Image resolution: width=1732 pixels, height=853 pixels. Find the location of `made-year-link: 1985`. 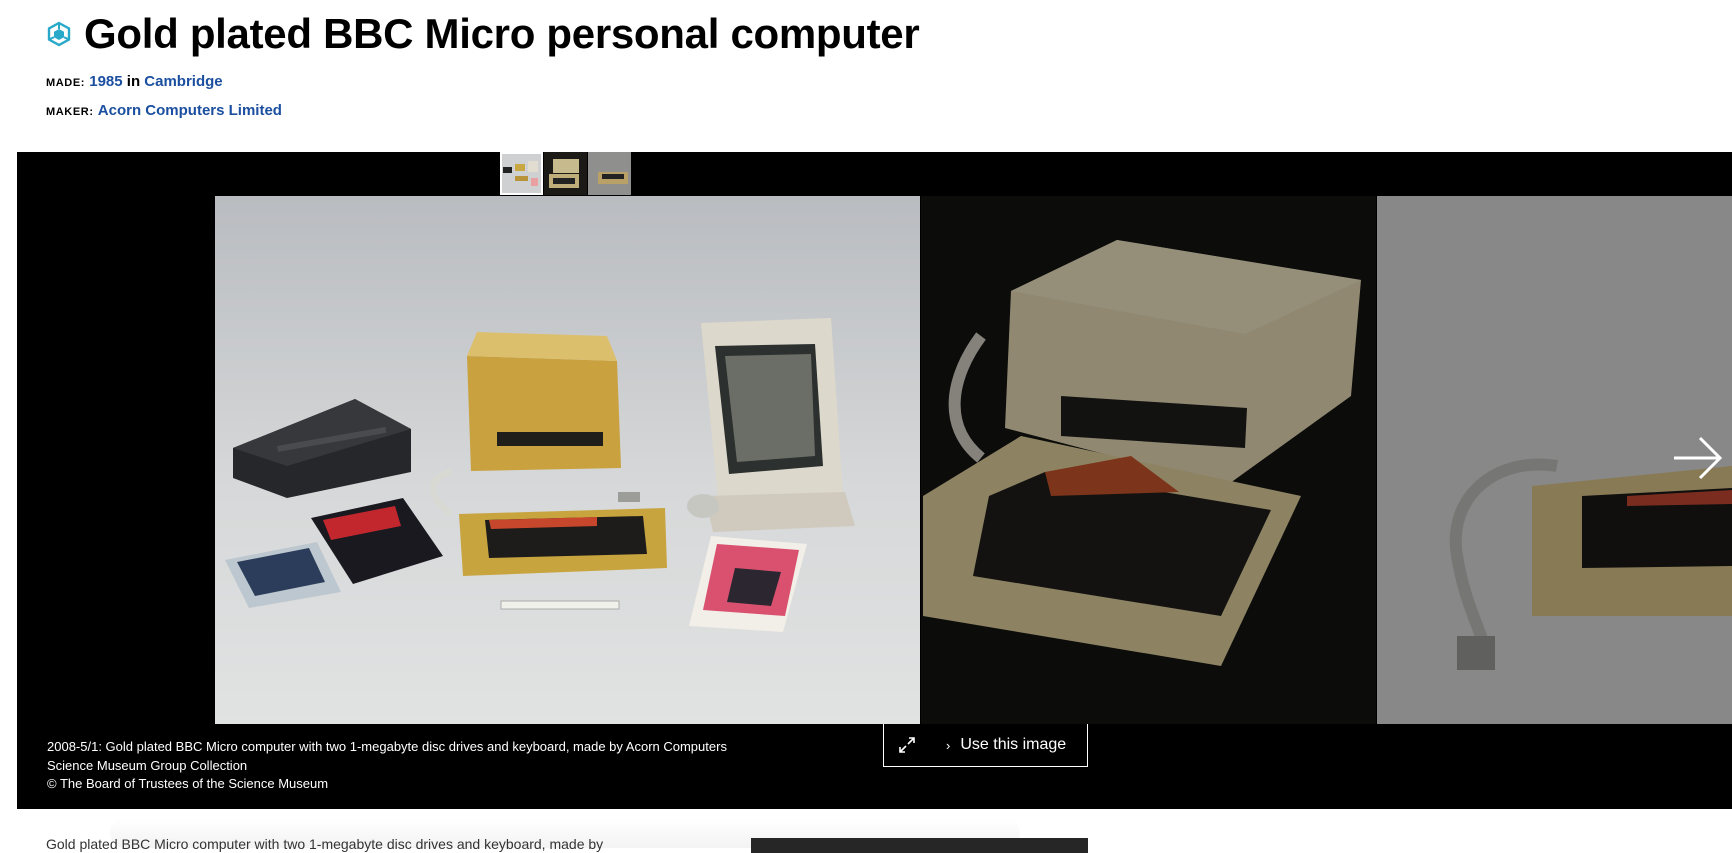

made-year-link: 1985 is located at coordinates (105, 81).